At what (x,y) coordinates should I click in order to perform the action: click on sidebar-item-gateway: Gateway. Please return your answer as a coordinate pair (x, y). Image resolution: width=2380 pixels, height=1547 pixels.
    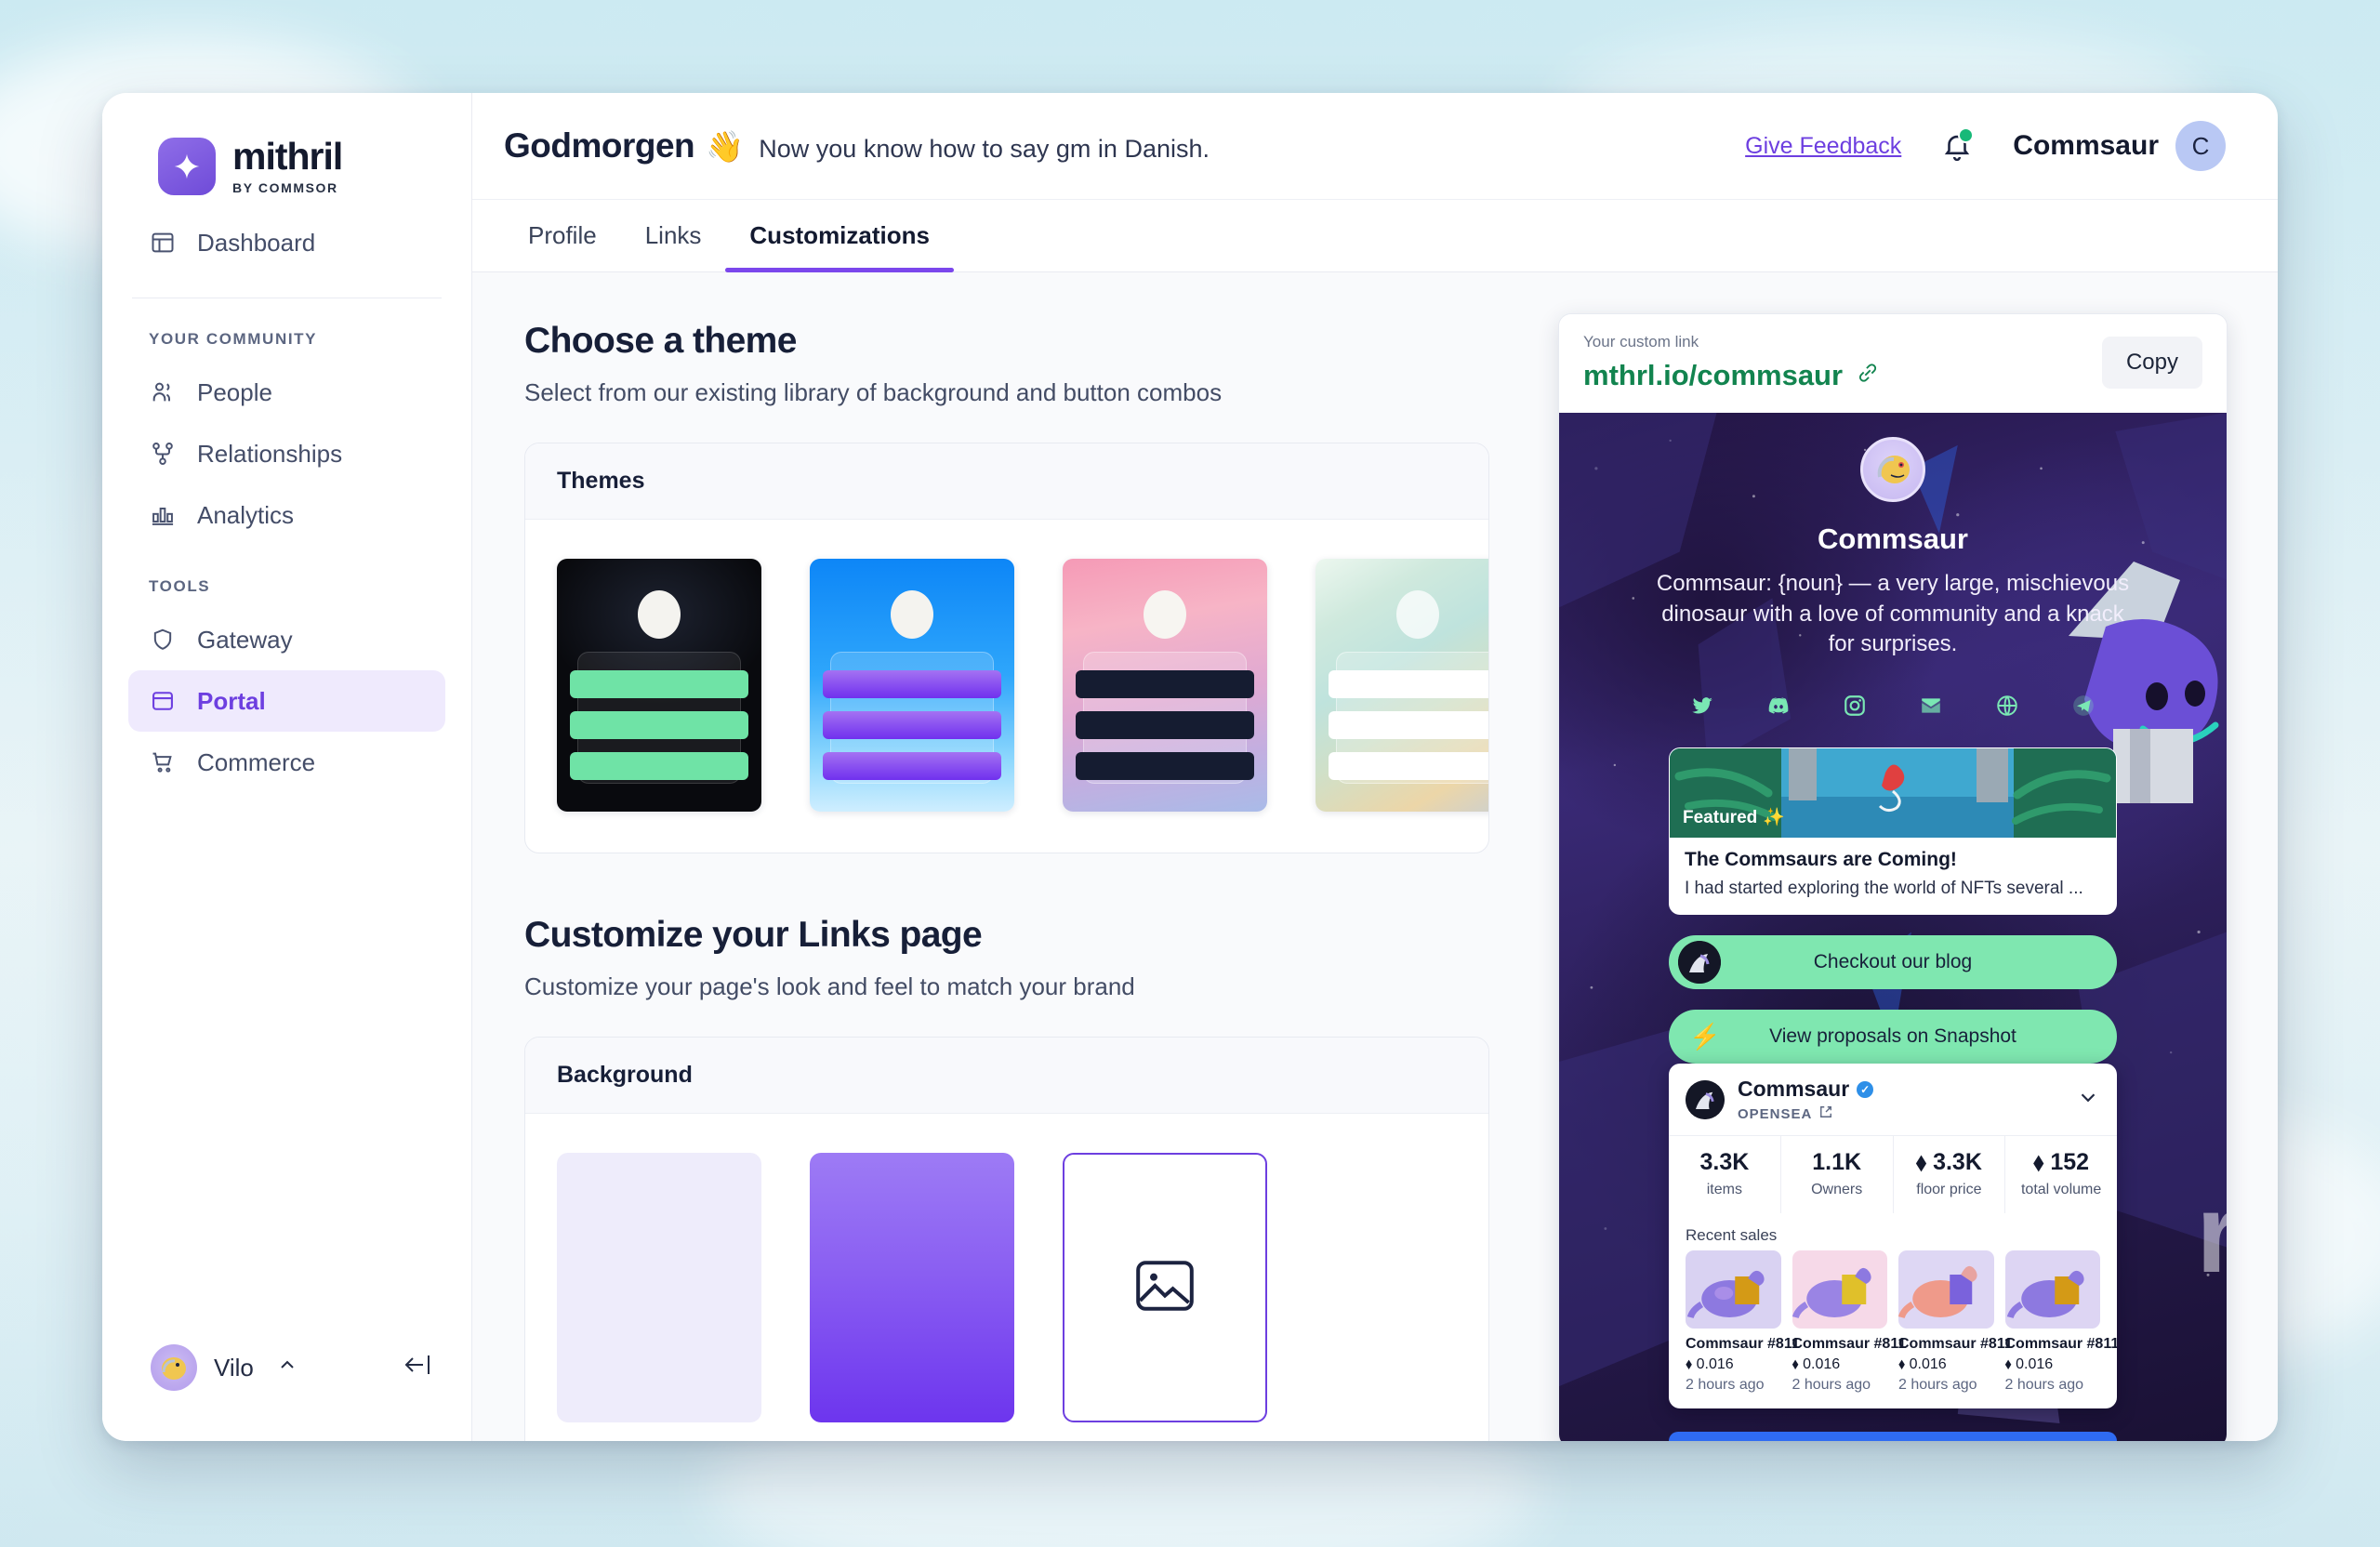
    Looking at the image, I should click on (286, 639).